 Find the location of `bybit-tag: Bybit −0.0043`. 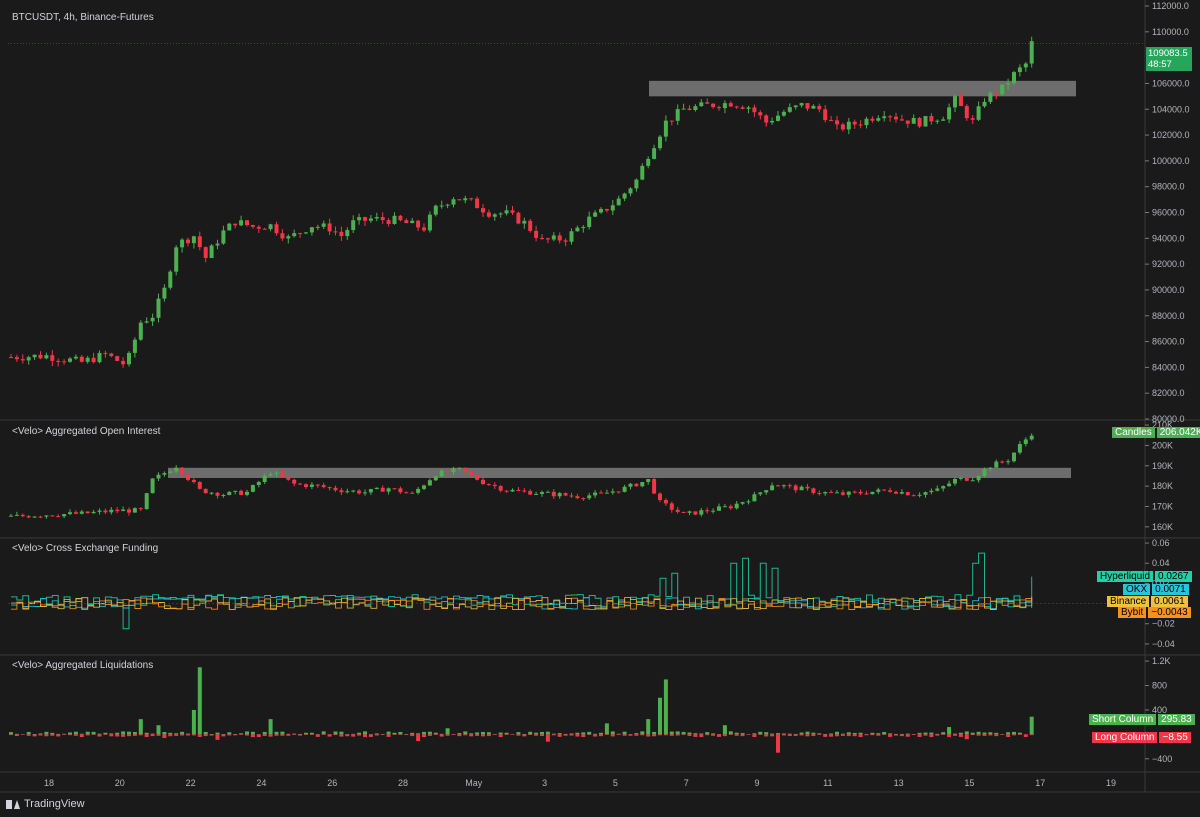

bybit-tag: Bybit −0.0043 is located at coordinates (1154, 613).